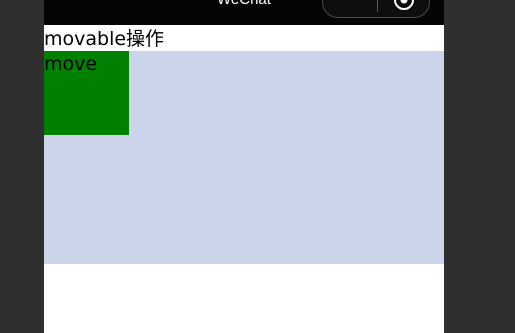  What do you see at coordinates (377, 6) in the screenshot?
I see `capsule-divider` at bounding box center [377, 6].